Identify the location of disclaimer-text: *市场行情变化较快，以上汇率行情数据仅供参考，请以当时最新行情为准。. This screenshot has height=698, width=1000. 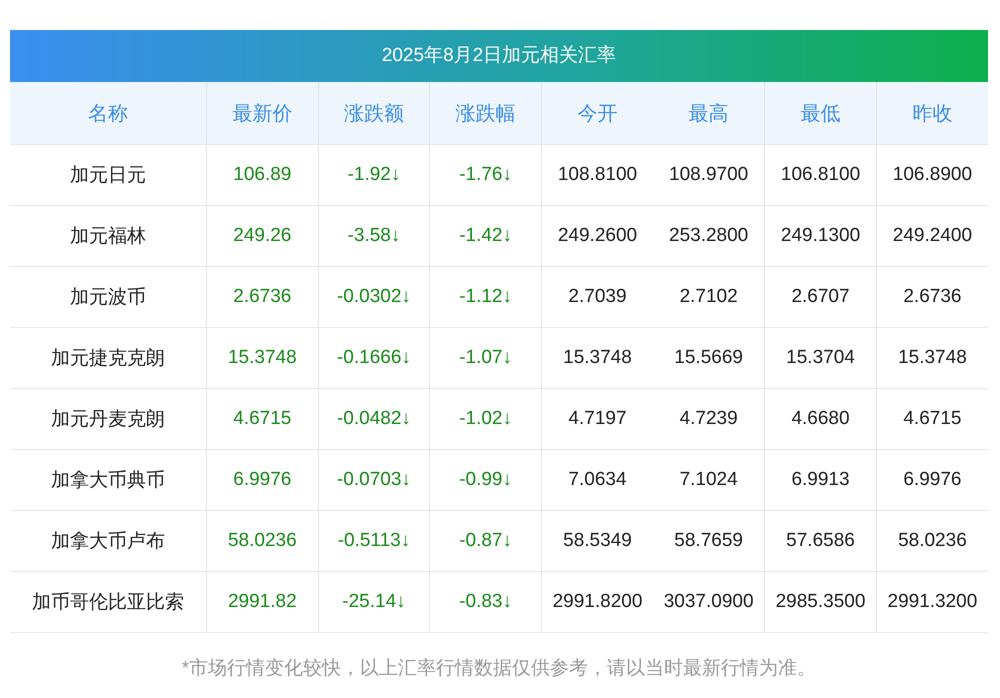
(499, 669).